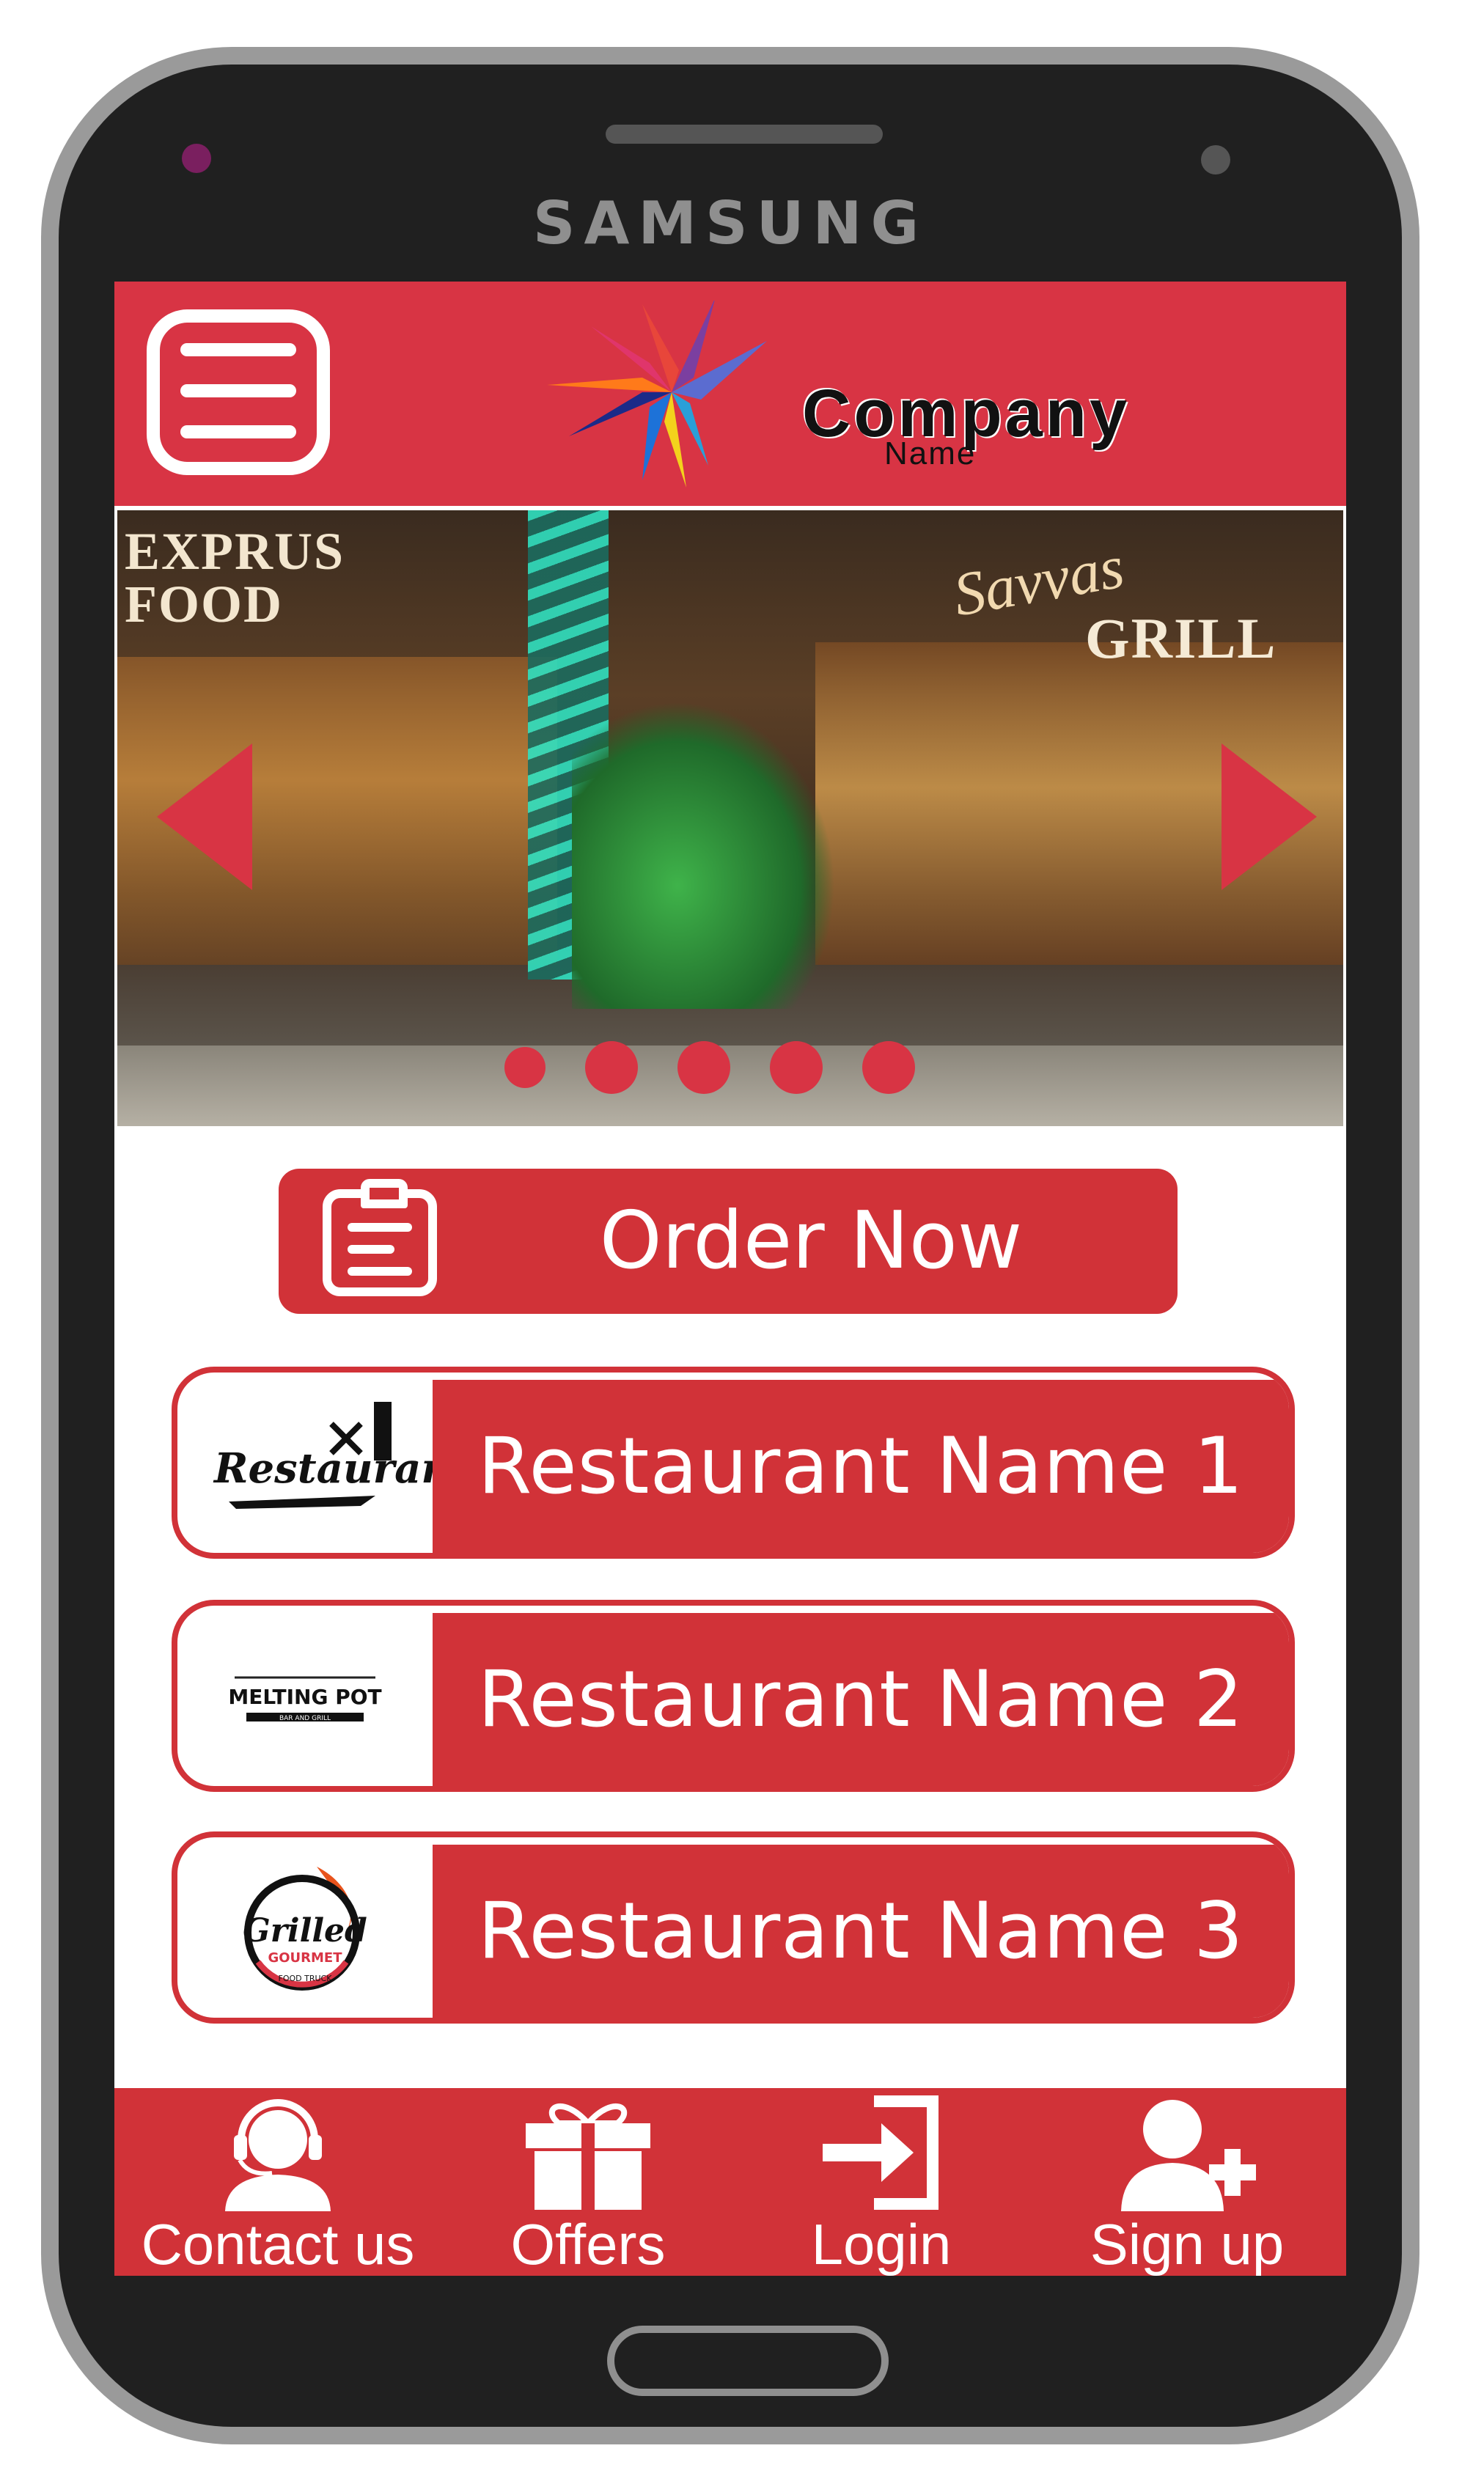 The image size is (1484, 2484). What do you see at coordinates (1269, 817) in the screenshot?
I see `carousel-next-arrow-icon` at bounding box center [1269, 817].